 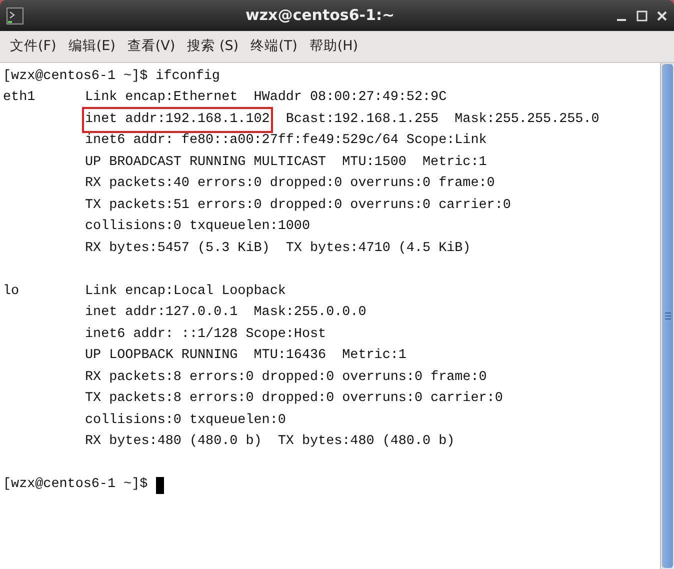 I want to click on interface-name: lo, so click(x=11, y=291).